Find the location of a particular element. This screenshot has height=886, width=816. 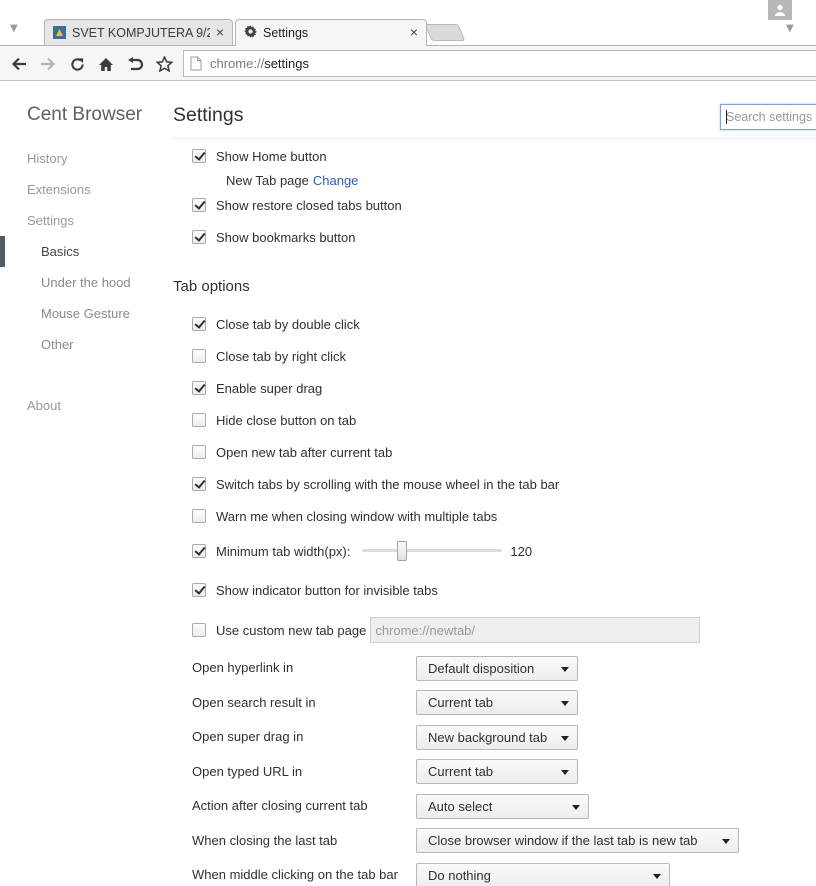

selected-indicator is located at coordinates (2, 251).